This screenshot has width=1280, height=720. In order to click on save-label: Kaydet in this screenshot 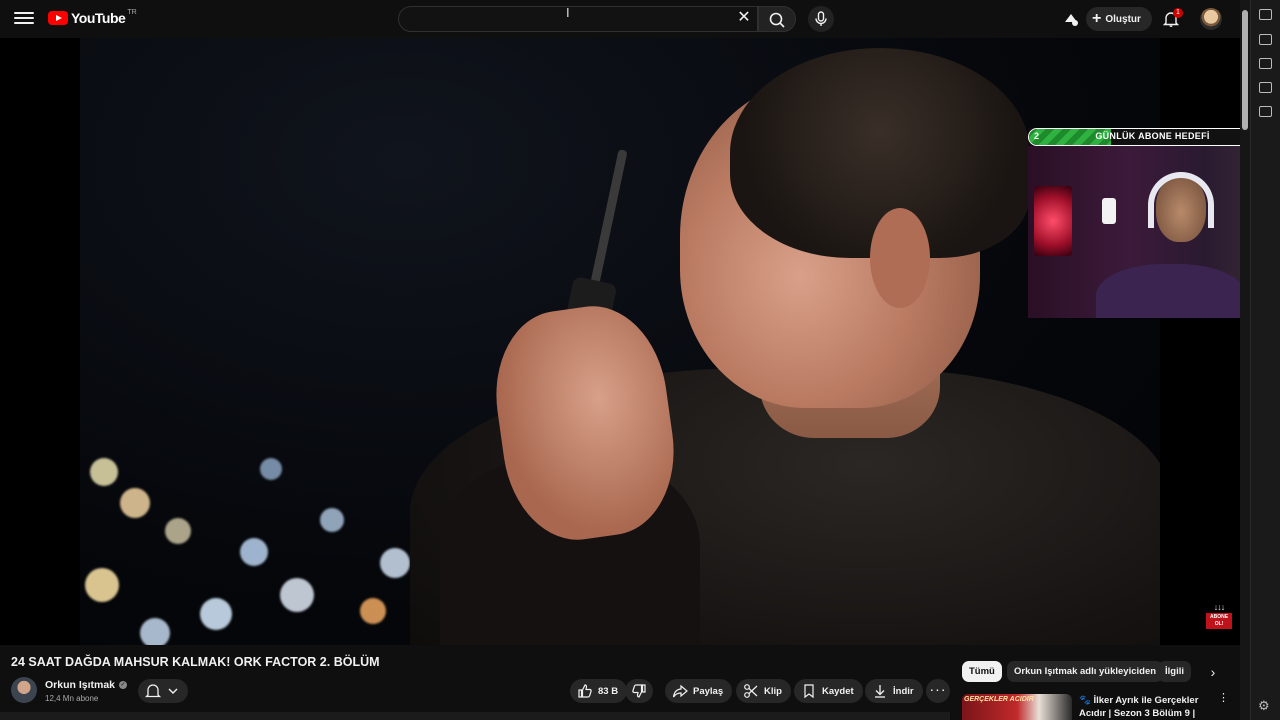, I will do `click(838, 691)`.